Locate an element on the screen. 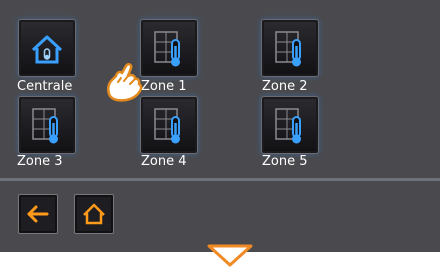  tile-label-zone-2: Zone 2 is located at coordinates (285, 86).